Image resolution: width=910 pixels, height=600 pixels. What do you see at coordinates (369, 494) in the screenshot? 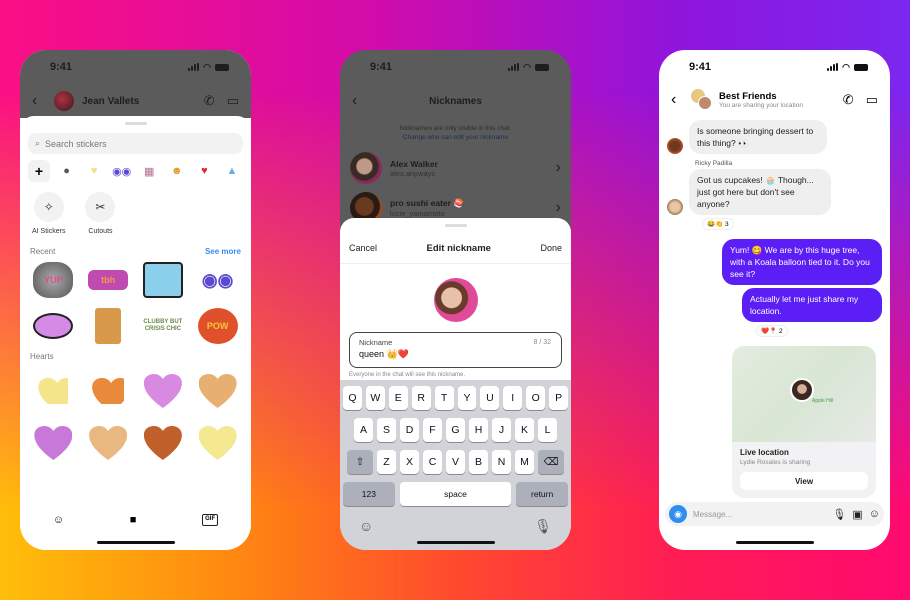
I see `numbers-key: 123` at bounding box center [369, 494].